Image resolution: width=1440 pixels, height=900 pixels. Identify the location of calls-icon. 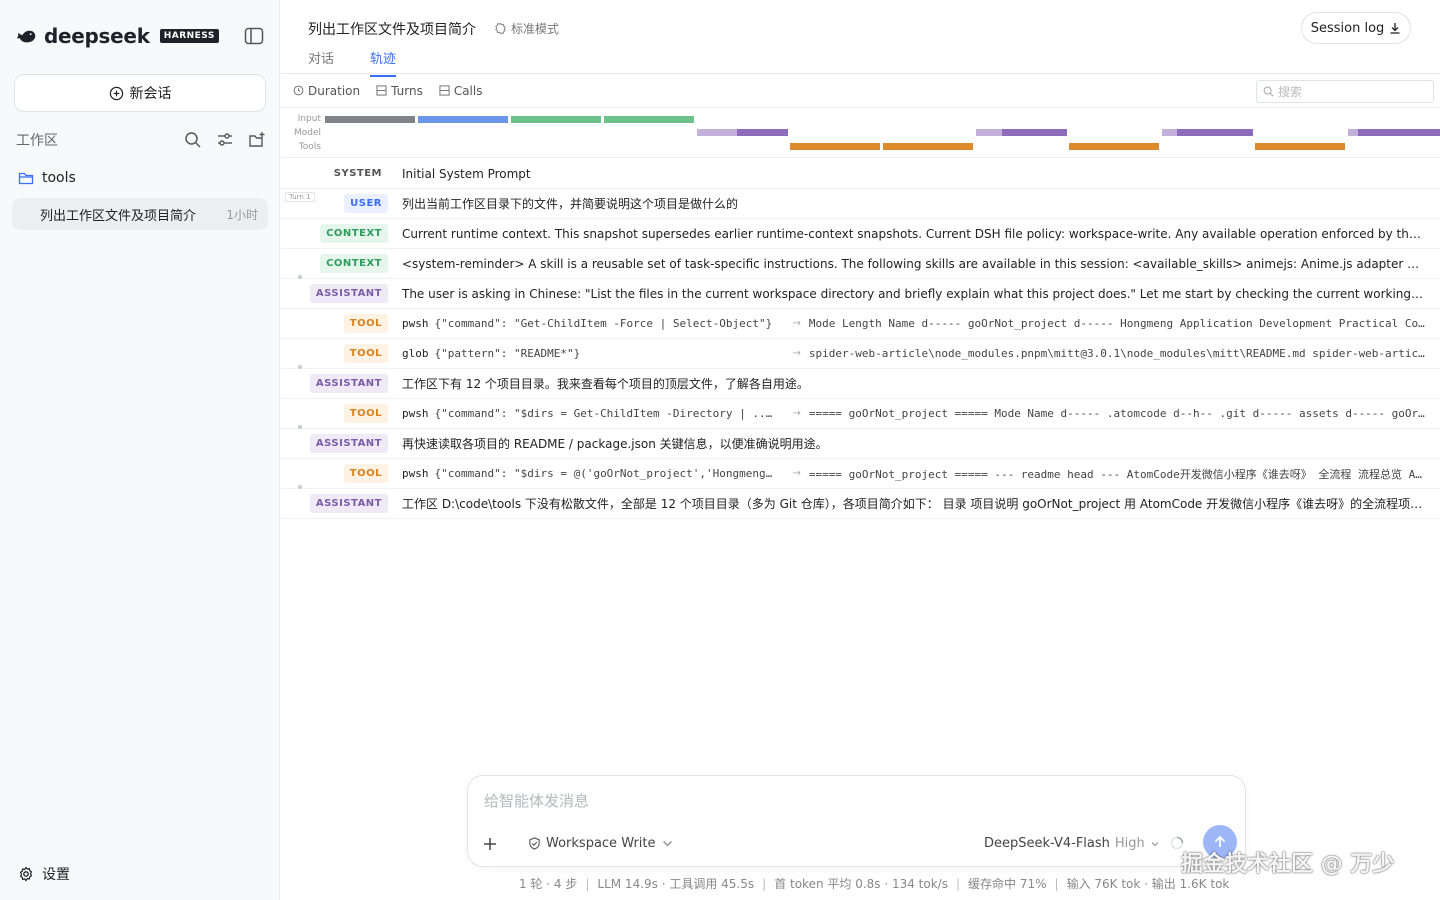
(444, 90).